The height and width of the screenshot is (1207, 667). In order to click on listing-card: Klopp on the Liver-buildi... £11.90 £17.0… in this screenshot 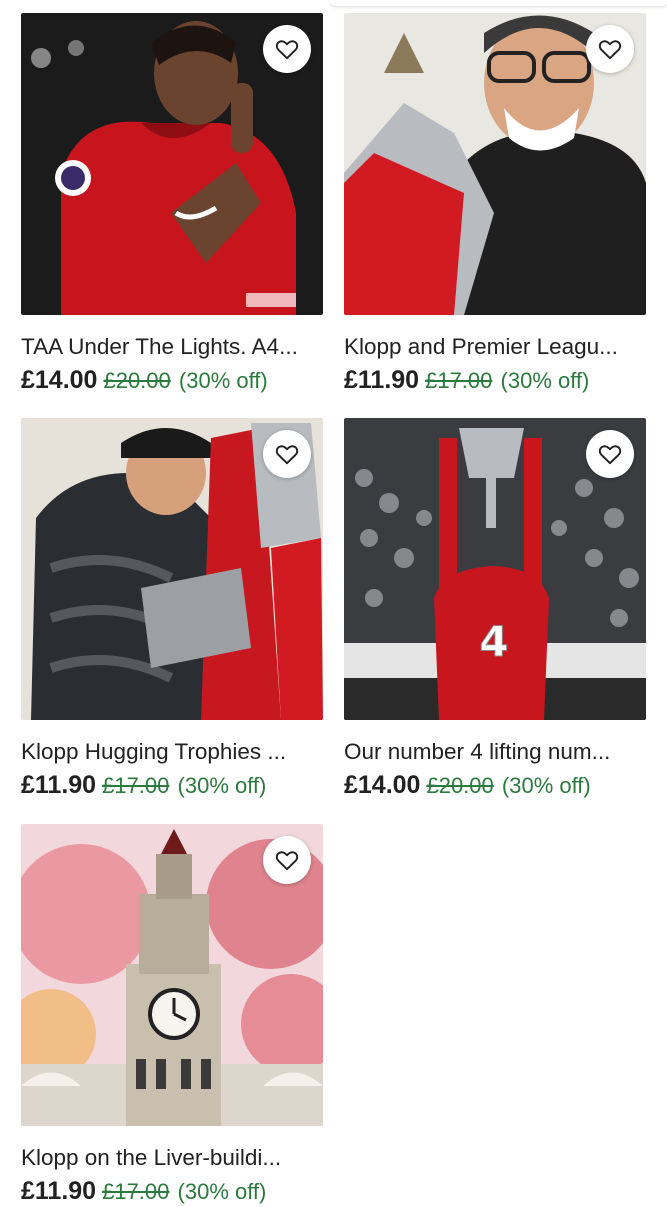, I will do `click(172, 1015)`.